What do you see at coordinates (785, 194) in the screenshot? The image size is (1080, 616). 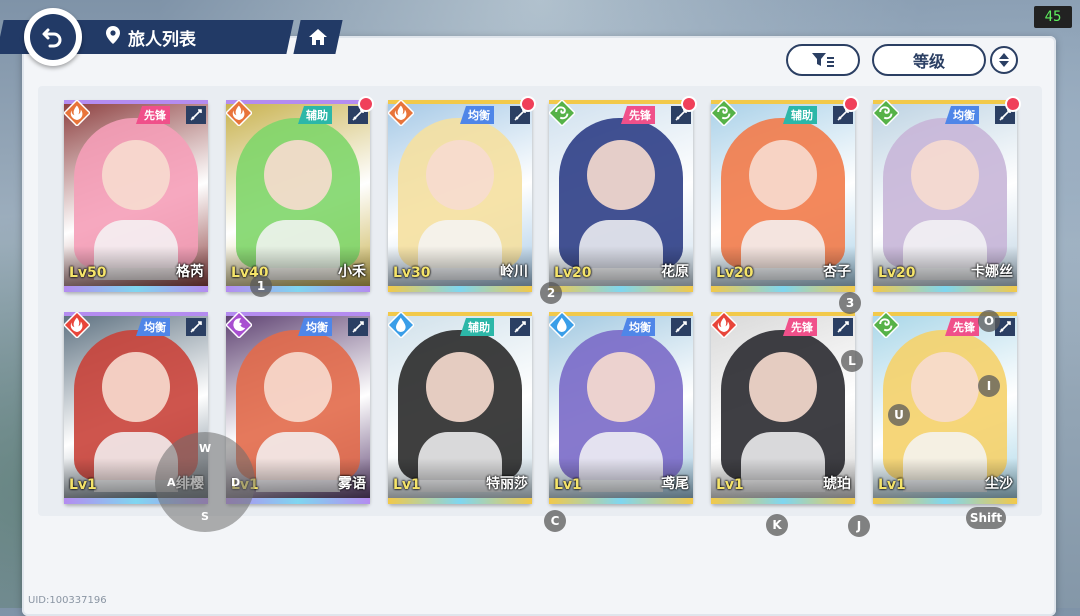 I see `character-card: 辅助 Lv20 杏子` at bounding box center [785, 194].